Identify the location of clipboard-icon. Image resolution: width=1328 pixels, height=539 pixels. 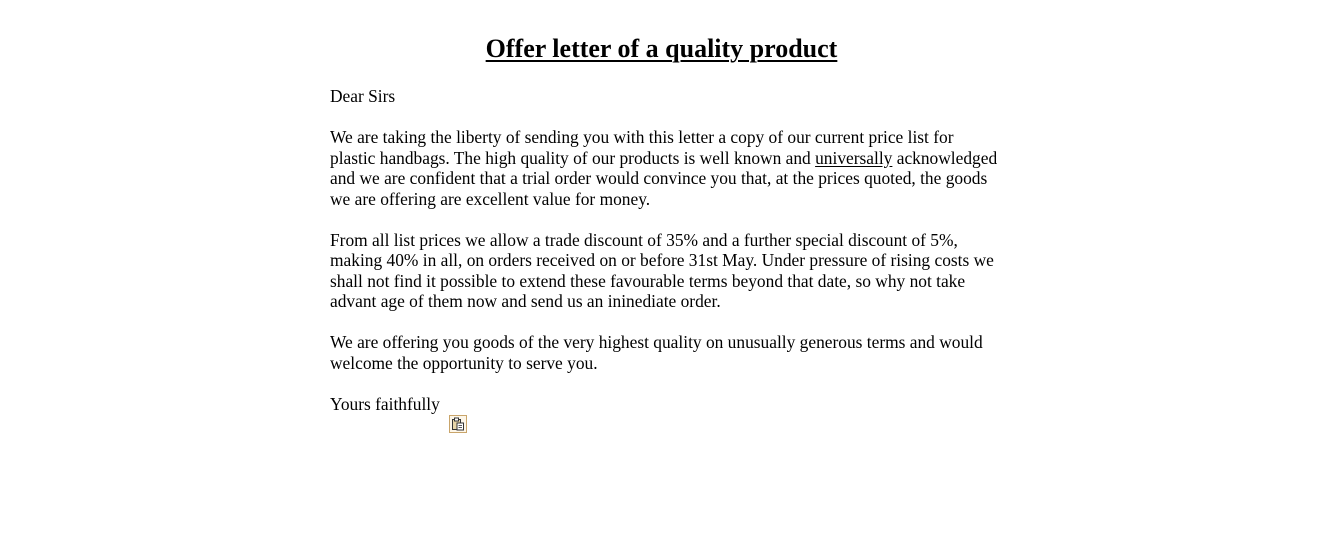
(458, 424).